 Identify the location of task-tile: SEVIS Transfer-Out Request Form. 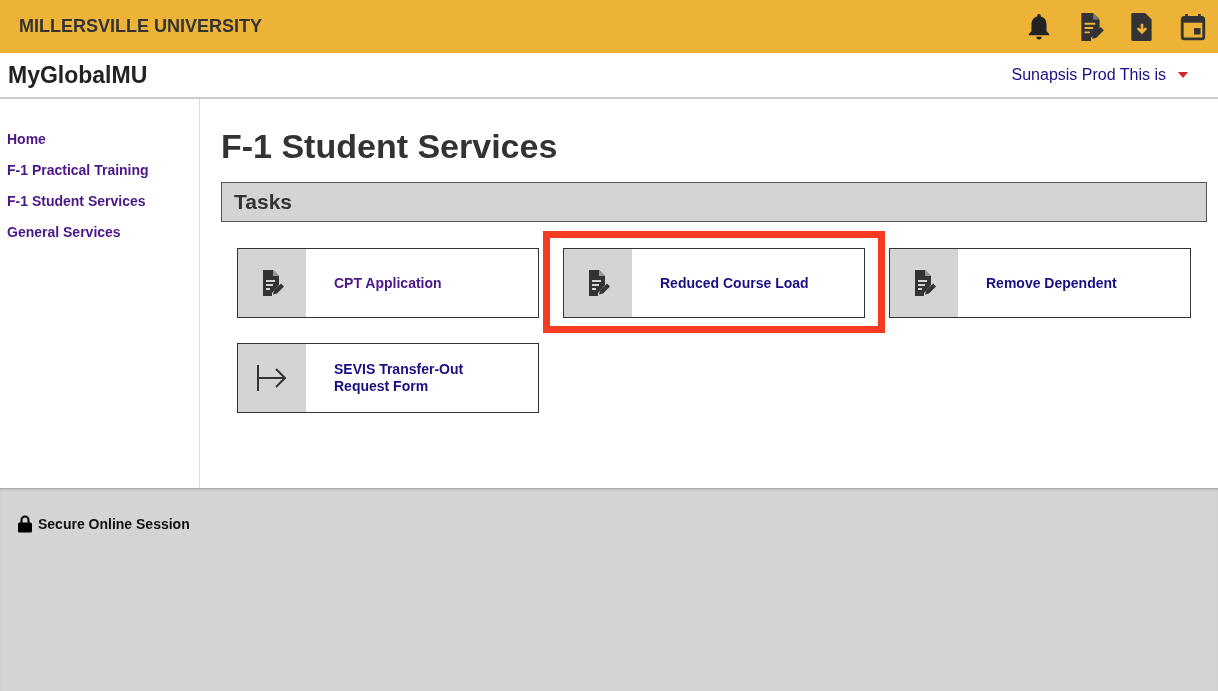
(388, 378).